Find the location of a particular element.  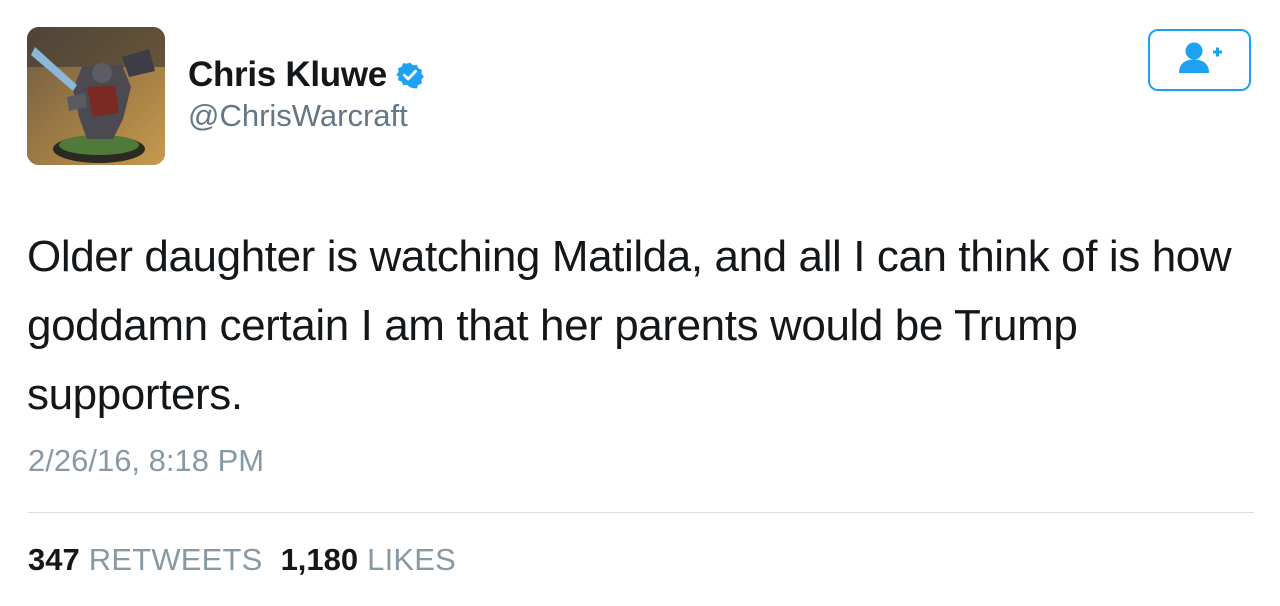

verified-badge-icon is located at coordinates (410, 75).